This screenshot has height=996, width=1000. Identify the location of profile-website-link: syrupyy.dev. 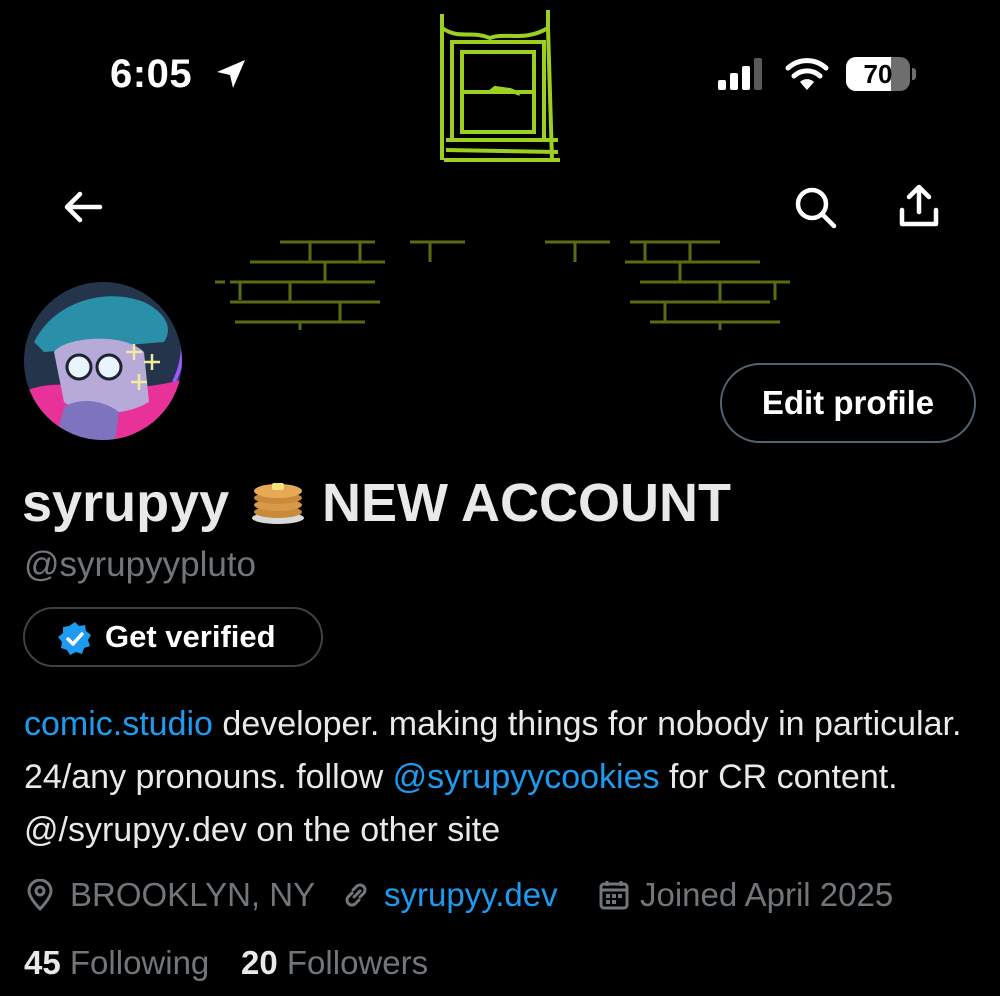
(471, 895).